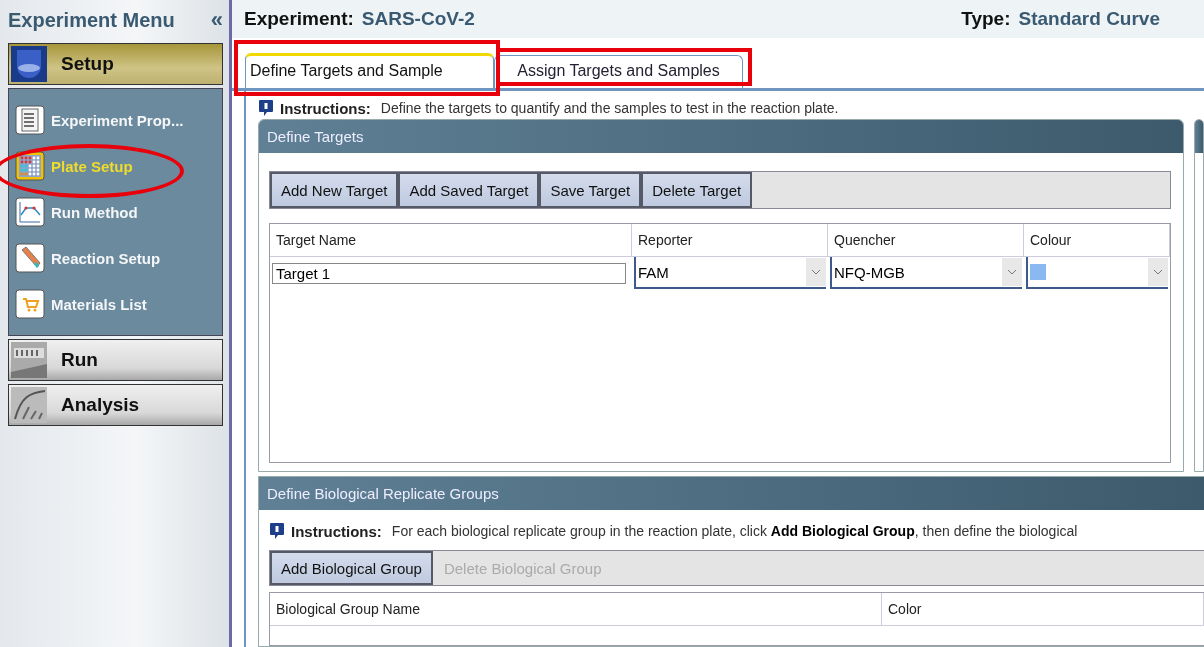  Describe the element at coordinates (721, 136) in the screenshot. I see `panel-title: Define Targets` at that location.